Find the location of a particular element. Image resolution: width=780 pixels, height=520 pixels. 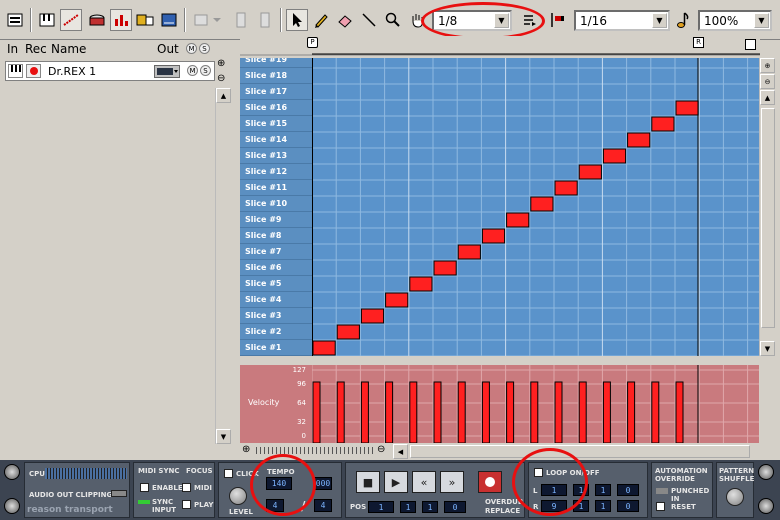

loop-right-bar: 9 is located at coordinates (554, 506).